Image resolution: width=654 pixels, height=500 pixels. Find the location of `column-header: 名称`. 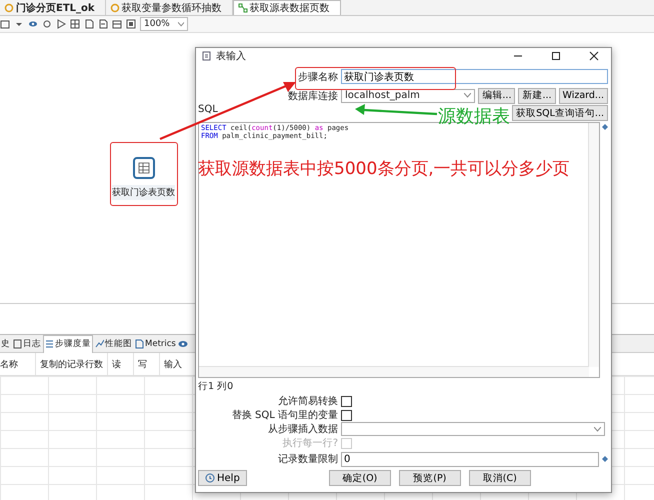

column-header: 名称 is located at coordinates (18, 364).